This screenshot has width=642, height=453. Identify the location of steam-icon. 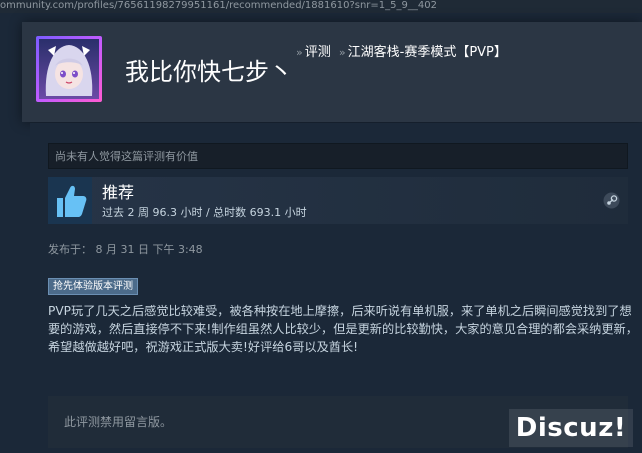
(611, 200).